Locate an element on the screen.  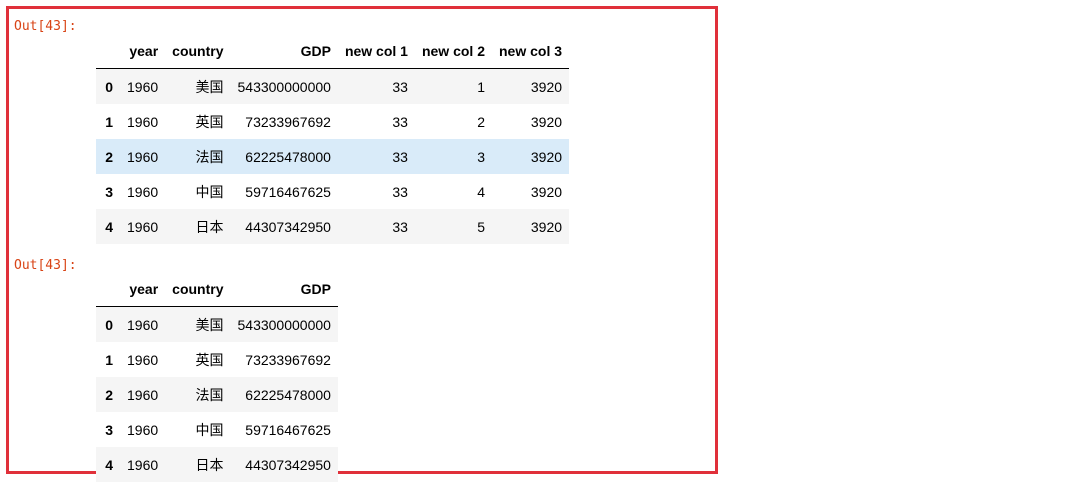
table-row: 0 1960 美国 543300000000 33 1 3920 is located at coordinates (333, 86).